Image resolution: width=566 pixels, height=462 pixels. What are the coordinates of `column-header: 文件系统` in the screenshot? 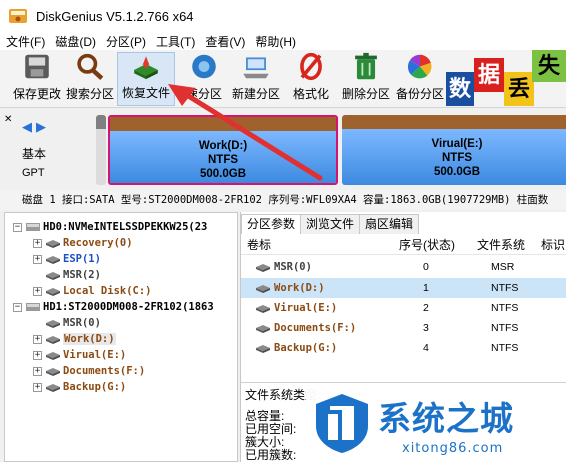 It's located at (501, 245).